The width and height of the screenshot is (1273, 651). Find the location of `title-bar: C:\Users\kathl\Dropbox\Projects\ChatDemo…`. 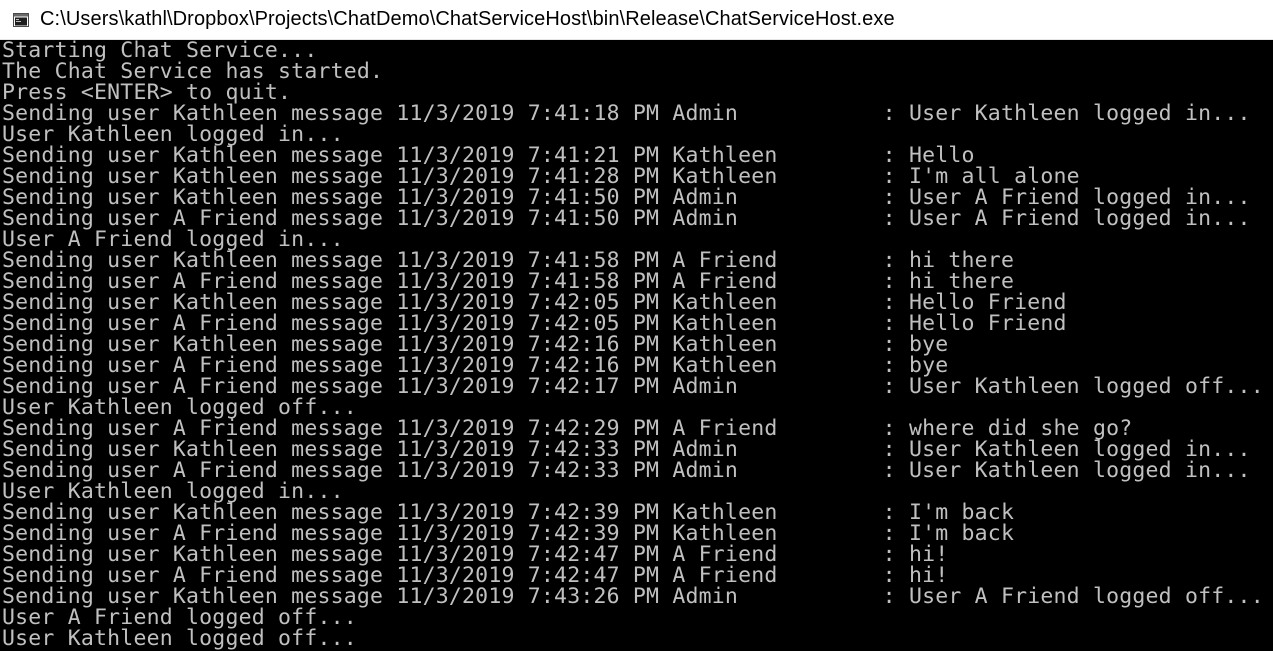

title-bar: C:\Users\kathl\Dropbox\Projects\ChatDemo… is located at coordinates (636, 20).